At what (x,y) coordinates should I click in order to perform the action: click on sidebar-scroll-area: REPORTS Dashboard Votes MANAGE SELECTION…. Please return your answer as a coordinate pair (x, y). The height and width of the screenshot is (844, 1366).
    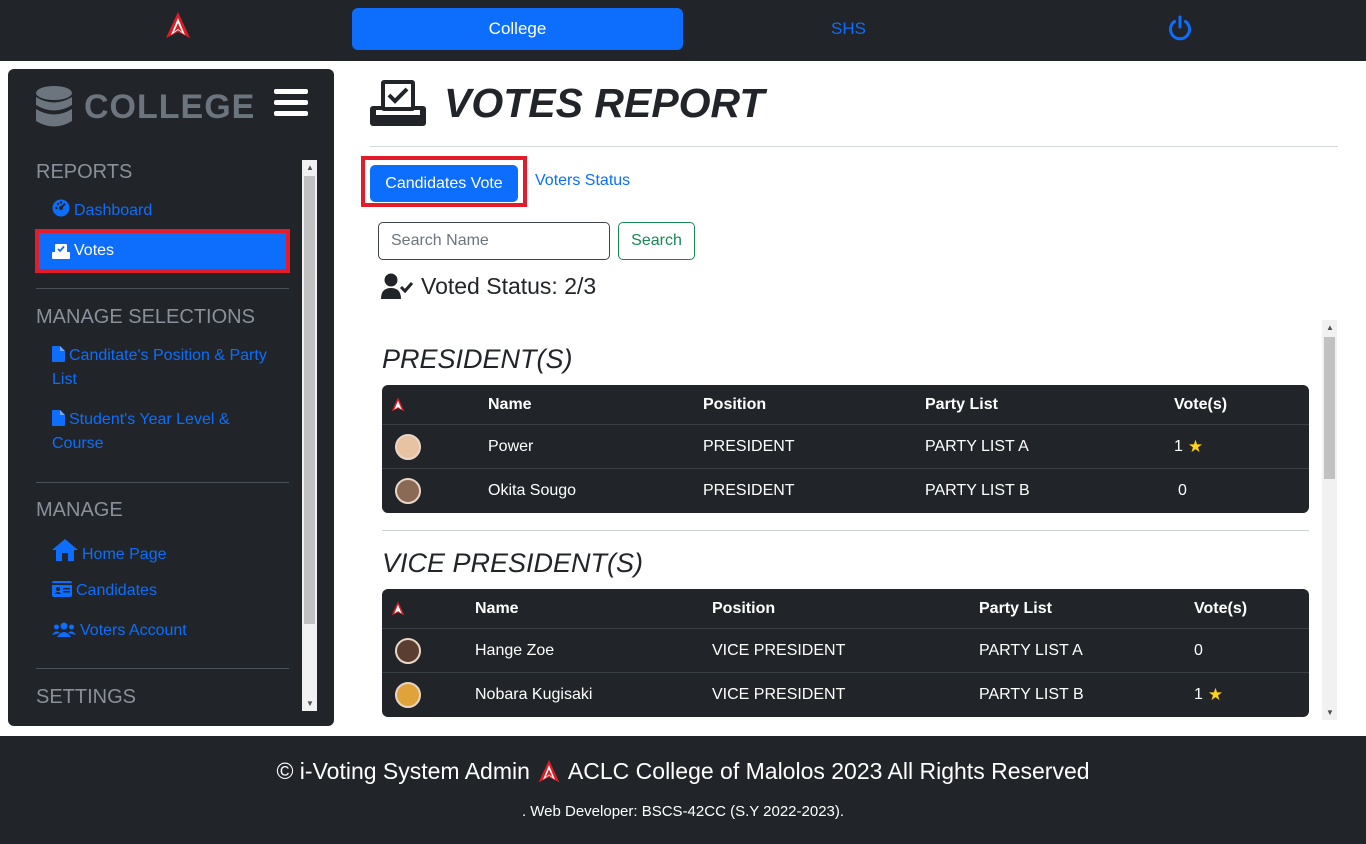
    Looking at the image, I should click on (163, 435).